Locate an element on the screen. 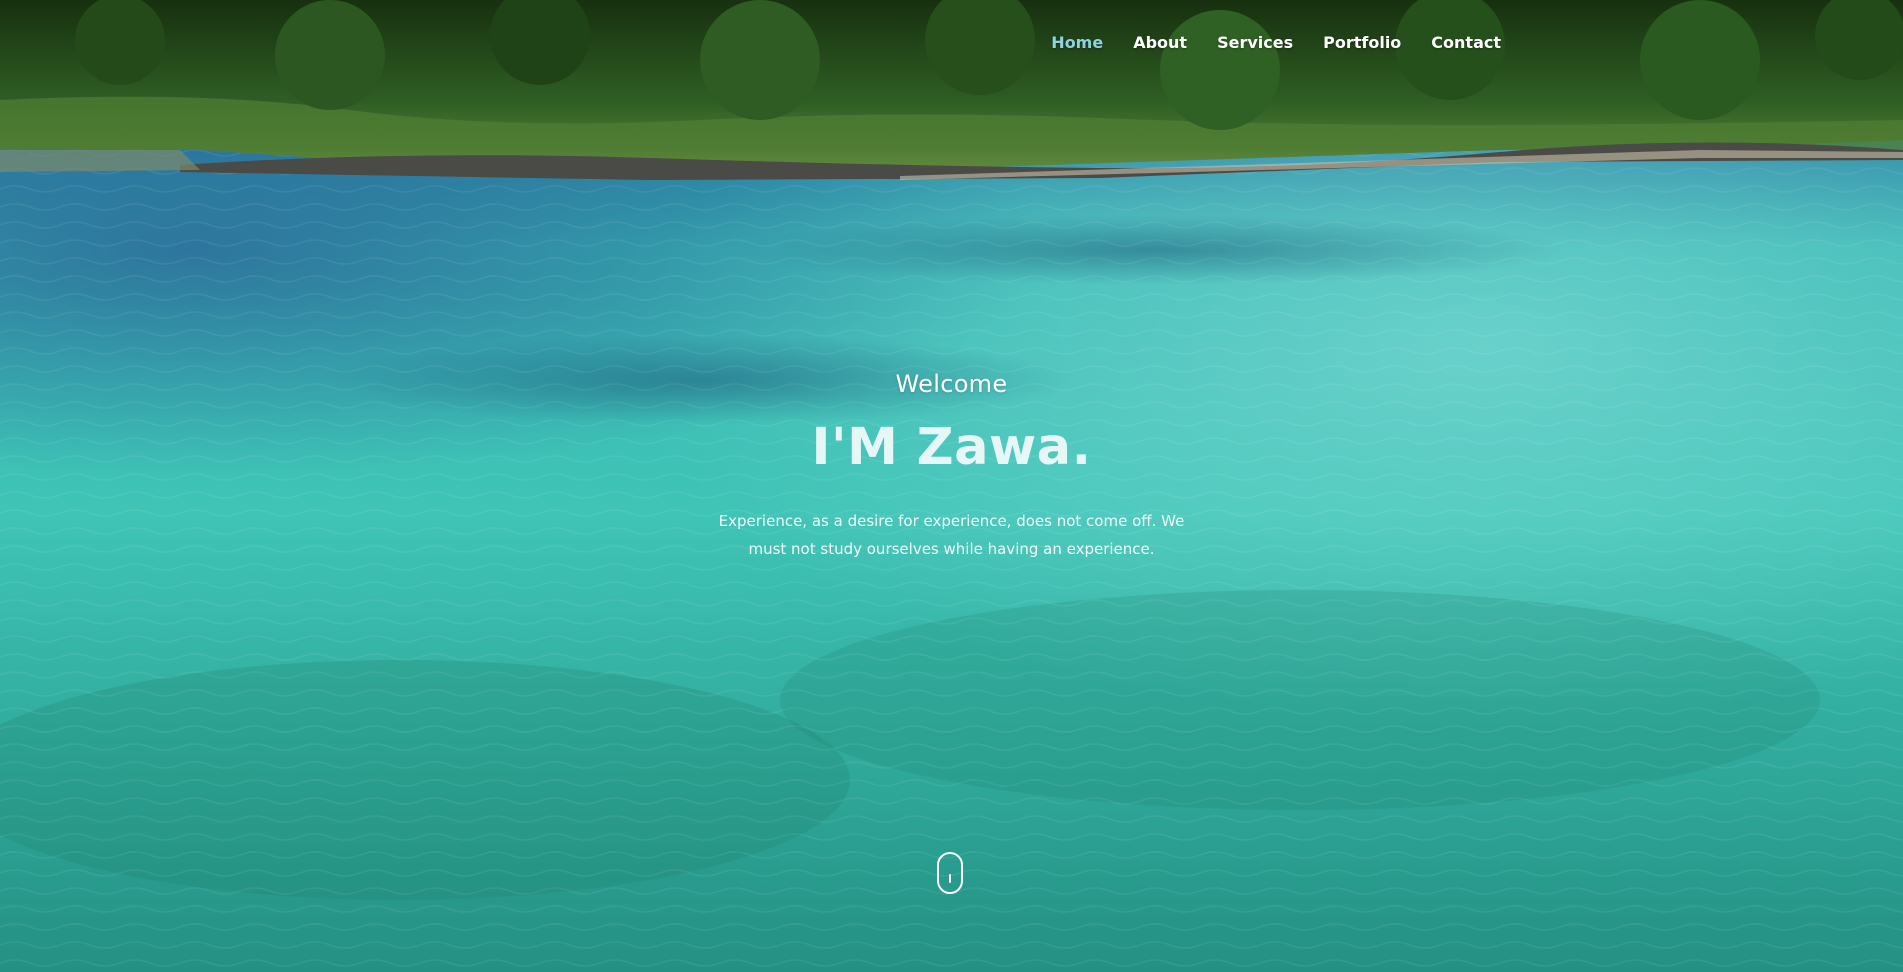 This screenshot has width=1903, height=972. nav-item-about: About is located at coordinates (1160, 42).